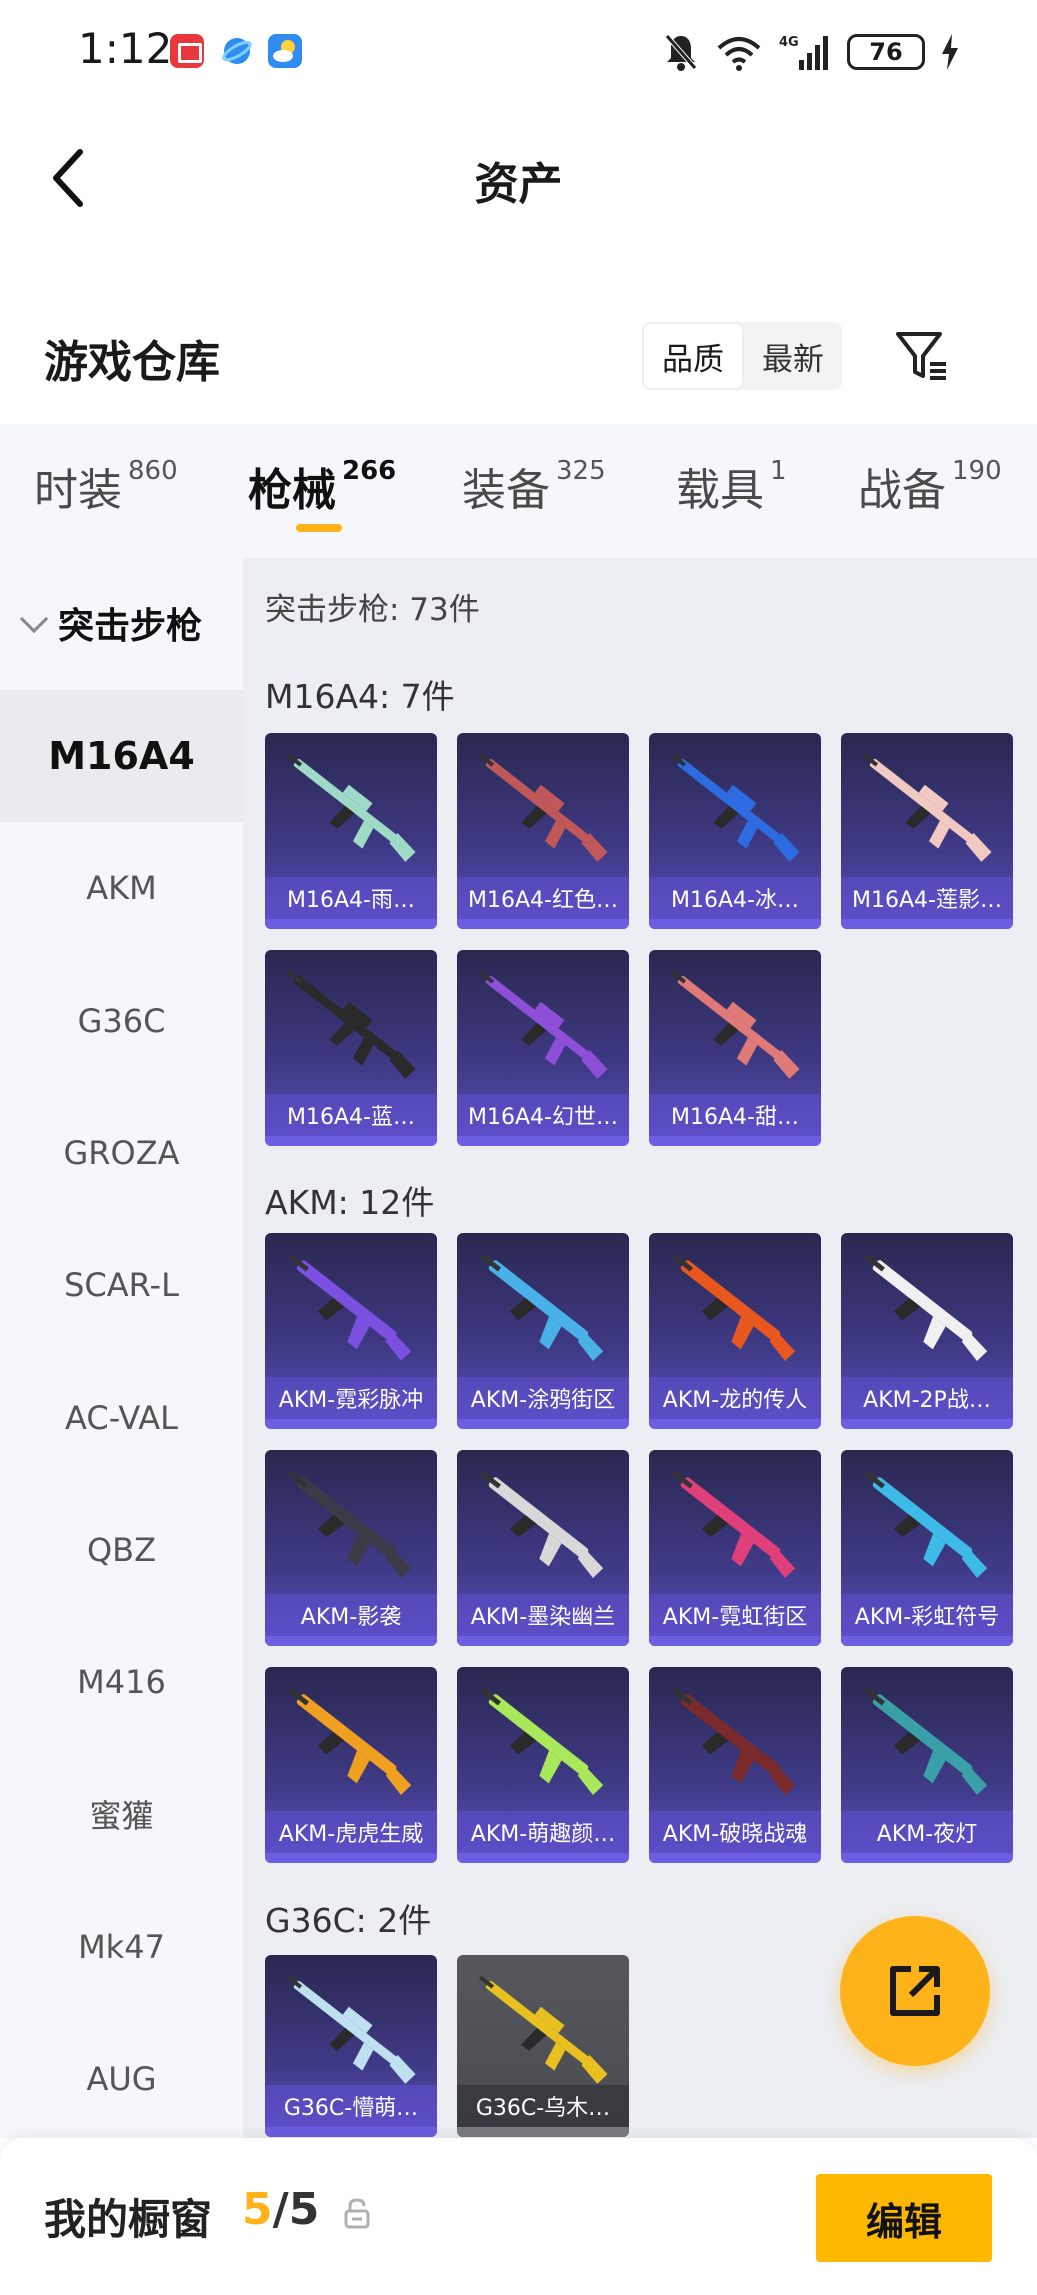 The width and height of the screenshot is (1037, 2295). Describe the element at coordinates (904, 2218) in the screenshot. I see `edit-button: 编辑` at that location.